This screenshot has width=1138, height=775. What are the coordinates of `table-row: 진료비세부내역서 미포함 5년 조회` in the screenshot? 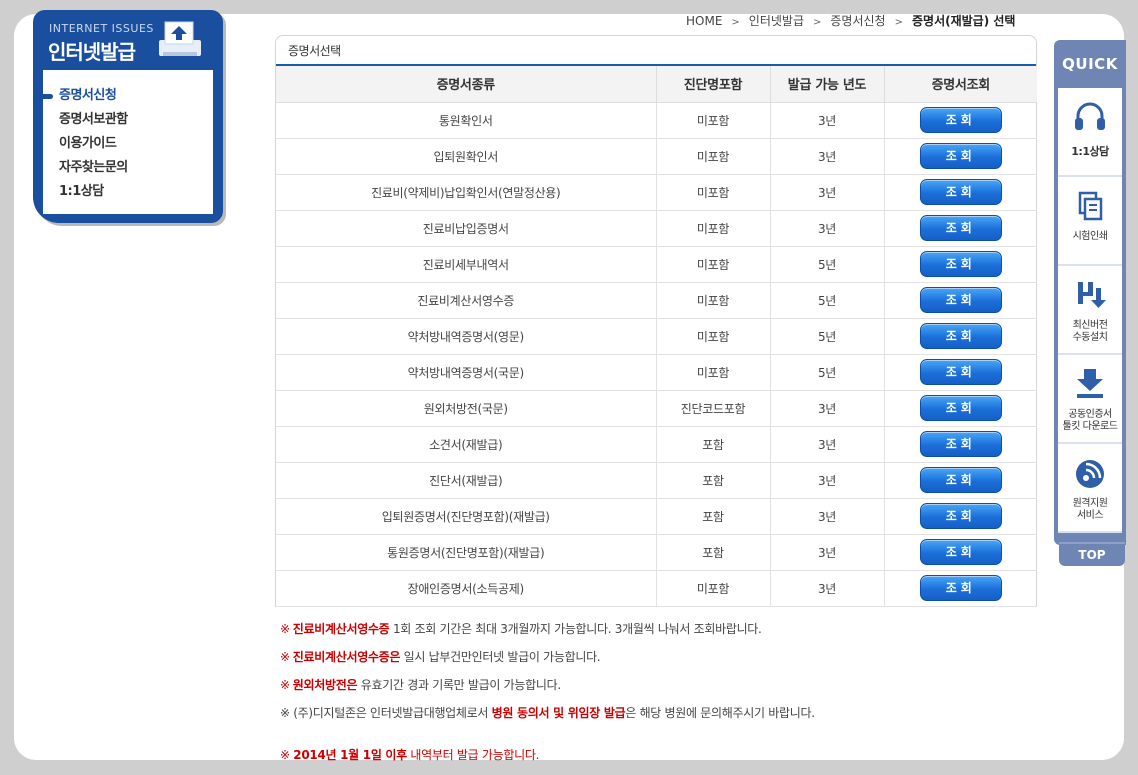 It's located at (656, 264).